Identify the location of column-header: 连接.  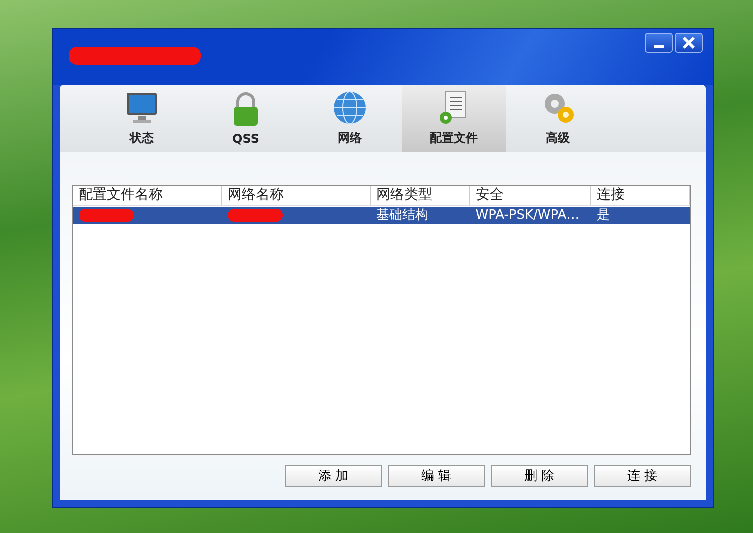
(640, 195).